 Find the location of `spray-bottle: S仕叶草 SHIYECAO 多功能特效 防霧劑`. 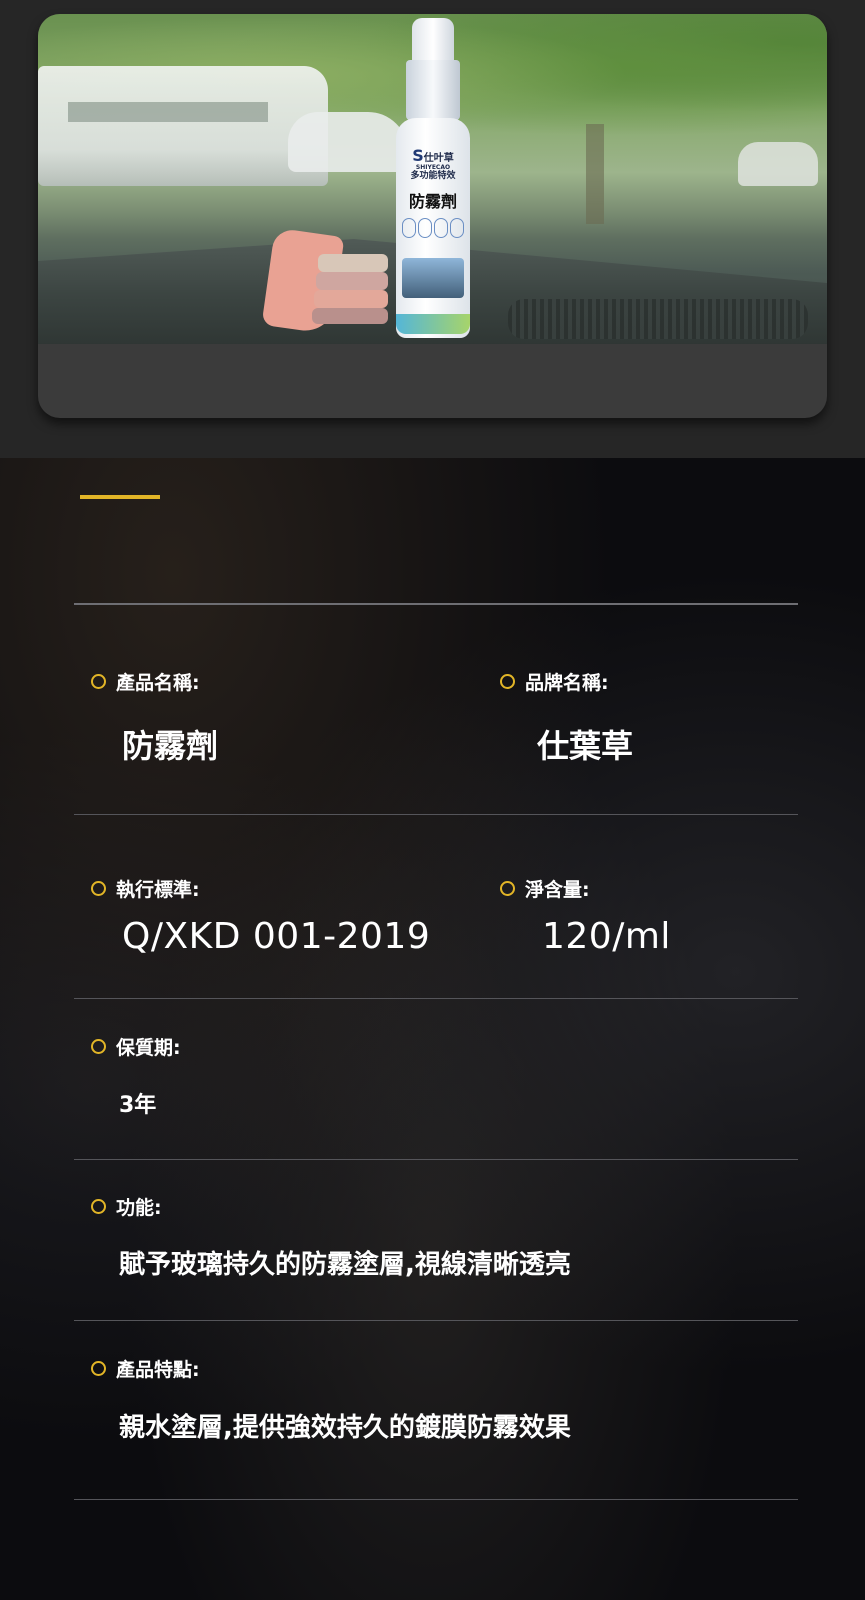

spray-bottle: S仕叶草 SHIYECAO 多功能特效 防霧劑 is located at coordinates (433, 178).